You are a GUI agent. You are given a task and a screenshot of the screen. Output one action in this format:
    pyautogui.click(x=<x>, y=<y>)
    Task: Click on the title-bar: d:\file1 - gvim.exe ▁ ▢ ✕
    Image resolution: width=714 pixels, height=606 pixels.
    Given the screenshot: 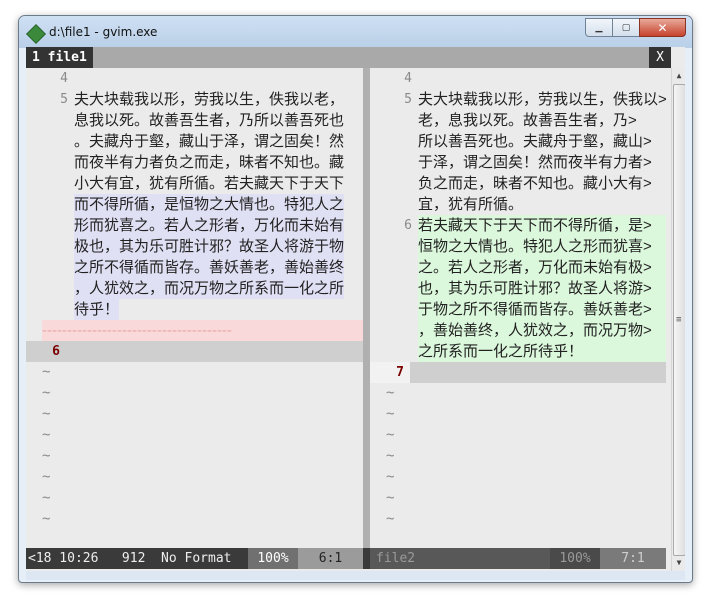 What is the action you would take?
    pyautogui.click(x=355, y=32)
    